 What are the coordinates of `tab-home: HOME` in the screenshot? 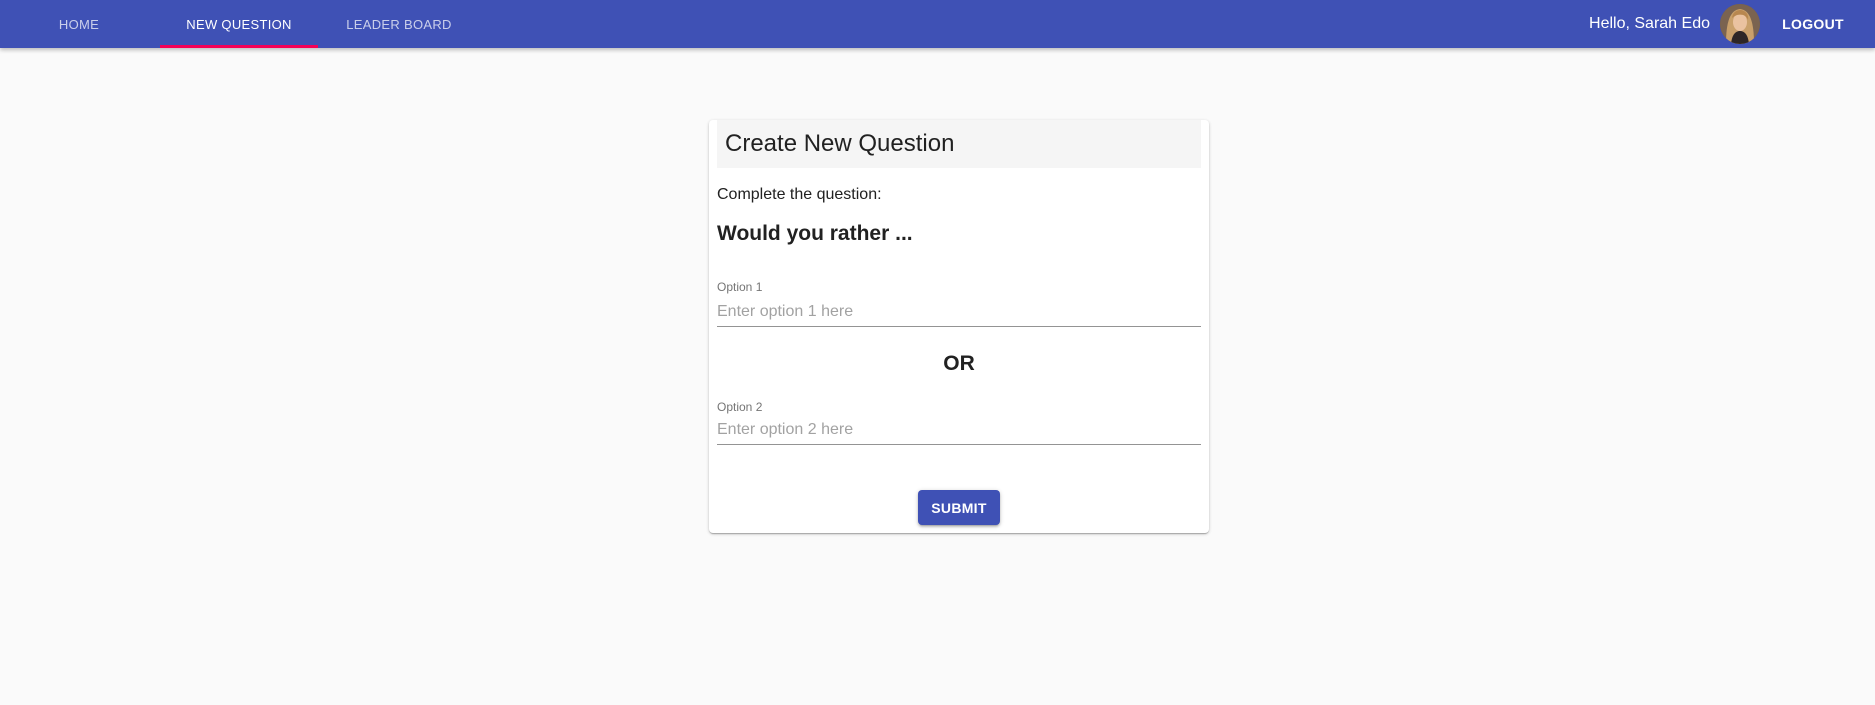 It's located at (79, 24).